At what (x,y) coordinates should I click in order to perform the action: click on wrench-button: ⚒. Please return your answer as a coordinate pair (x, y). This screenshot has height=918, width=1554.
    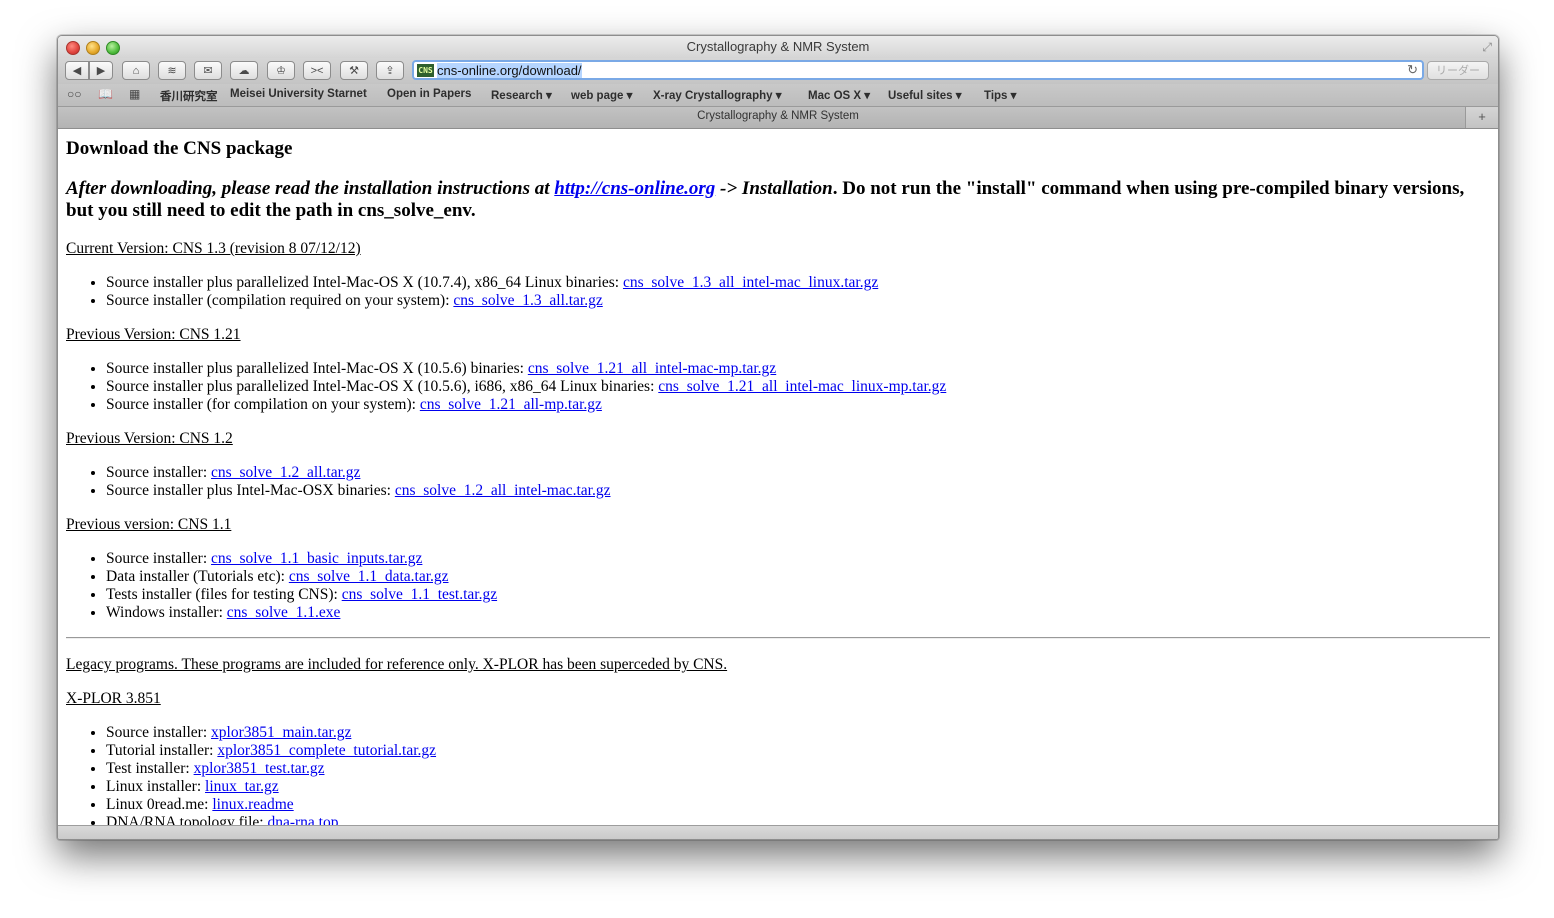
    Looking at the image, I should click on (354, 70).